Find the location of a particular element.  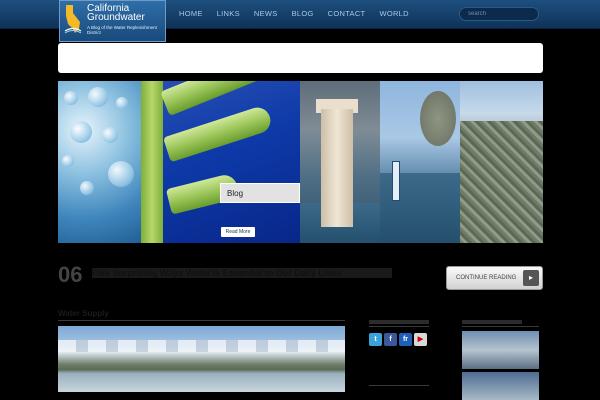

continue-reading-label: CONTINUE READING is located at coordinates (486, 278).